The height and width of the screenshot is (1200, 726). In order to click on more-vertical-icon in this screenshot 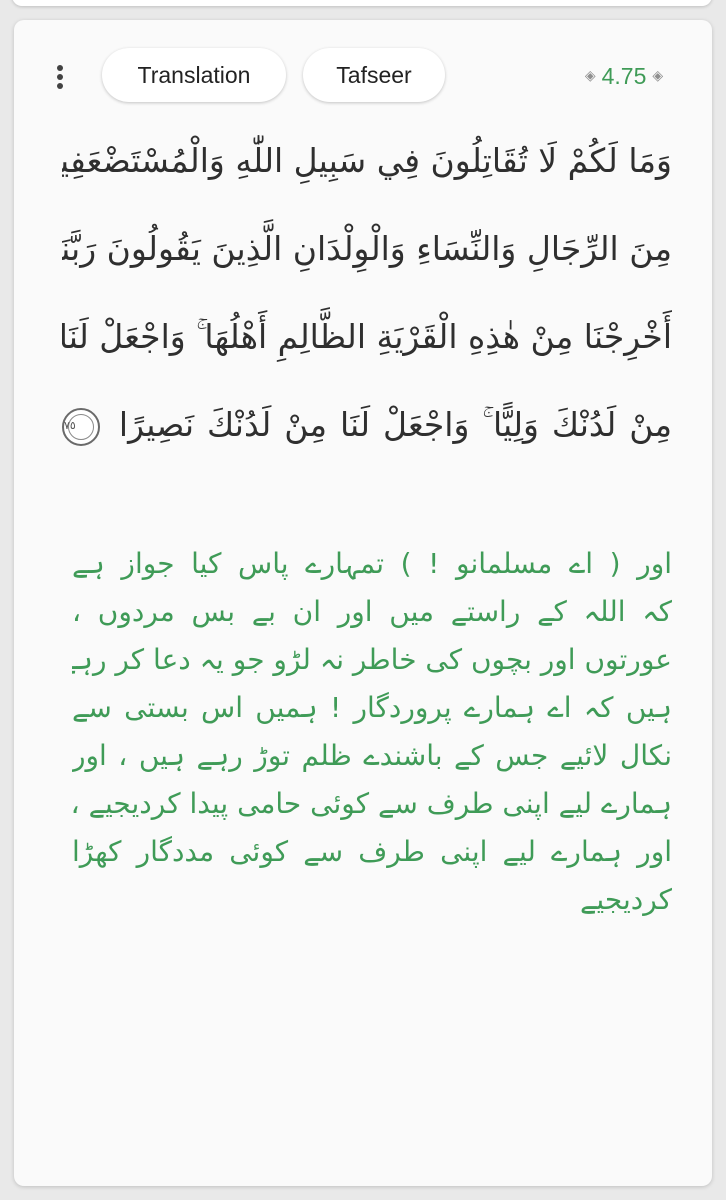, I will do `click(60, 77)`.